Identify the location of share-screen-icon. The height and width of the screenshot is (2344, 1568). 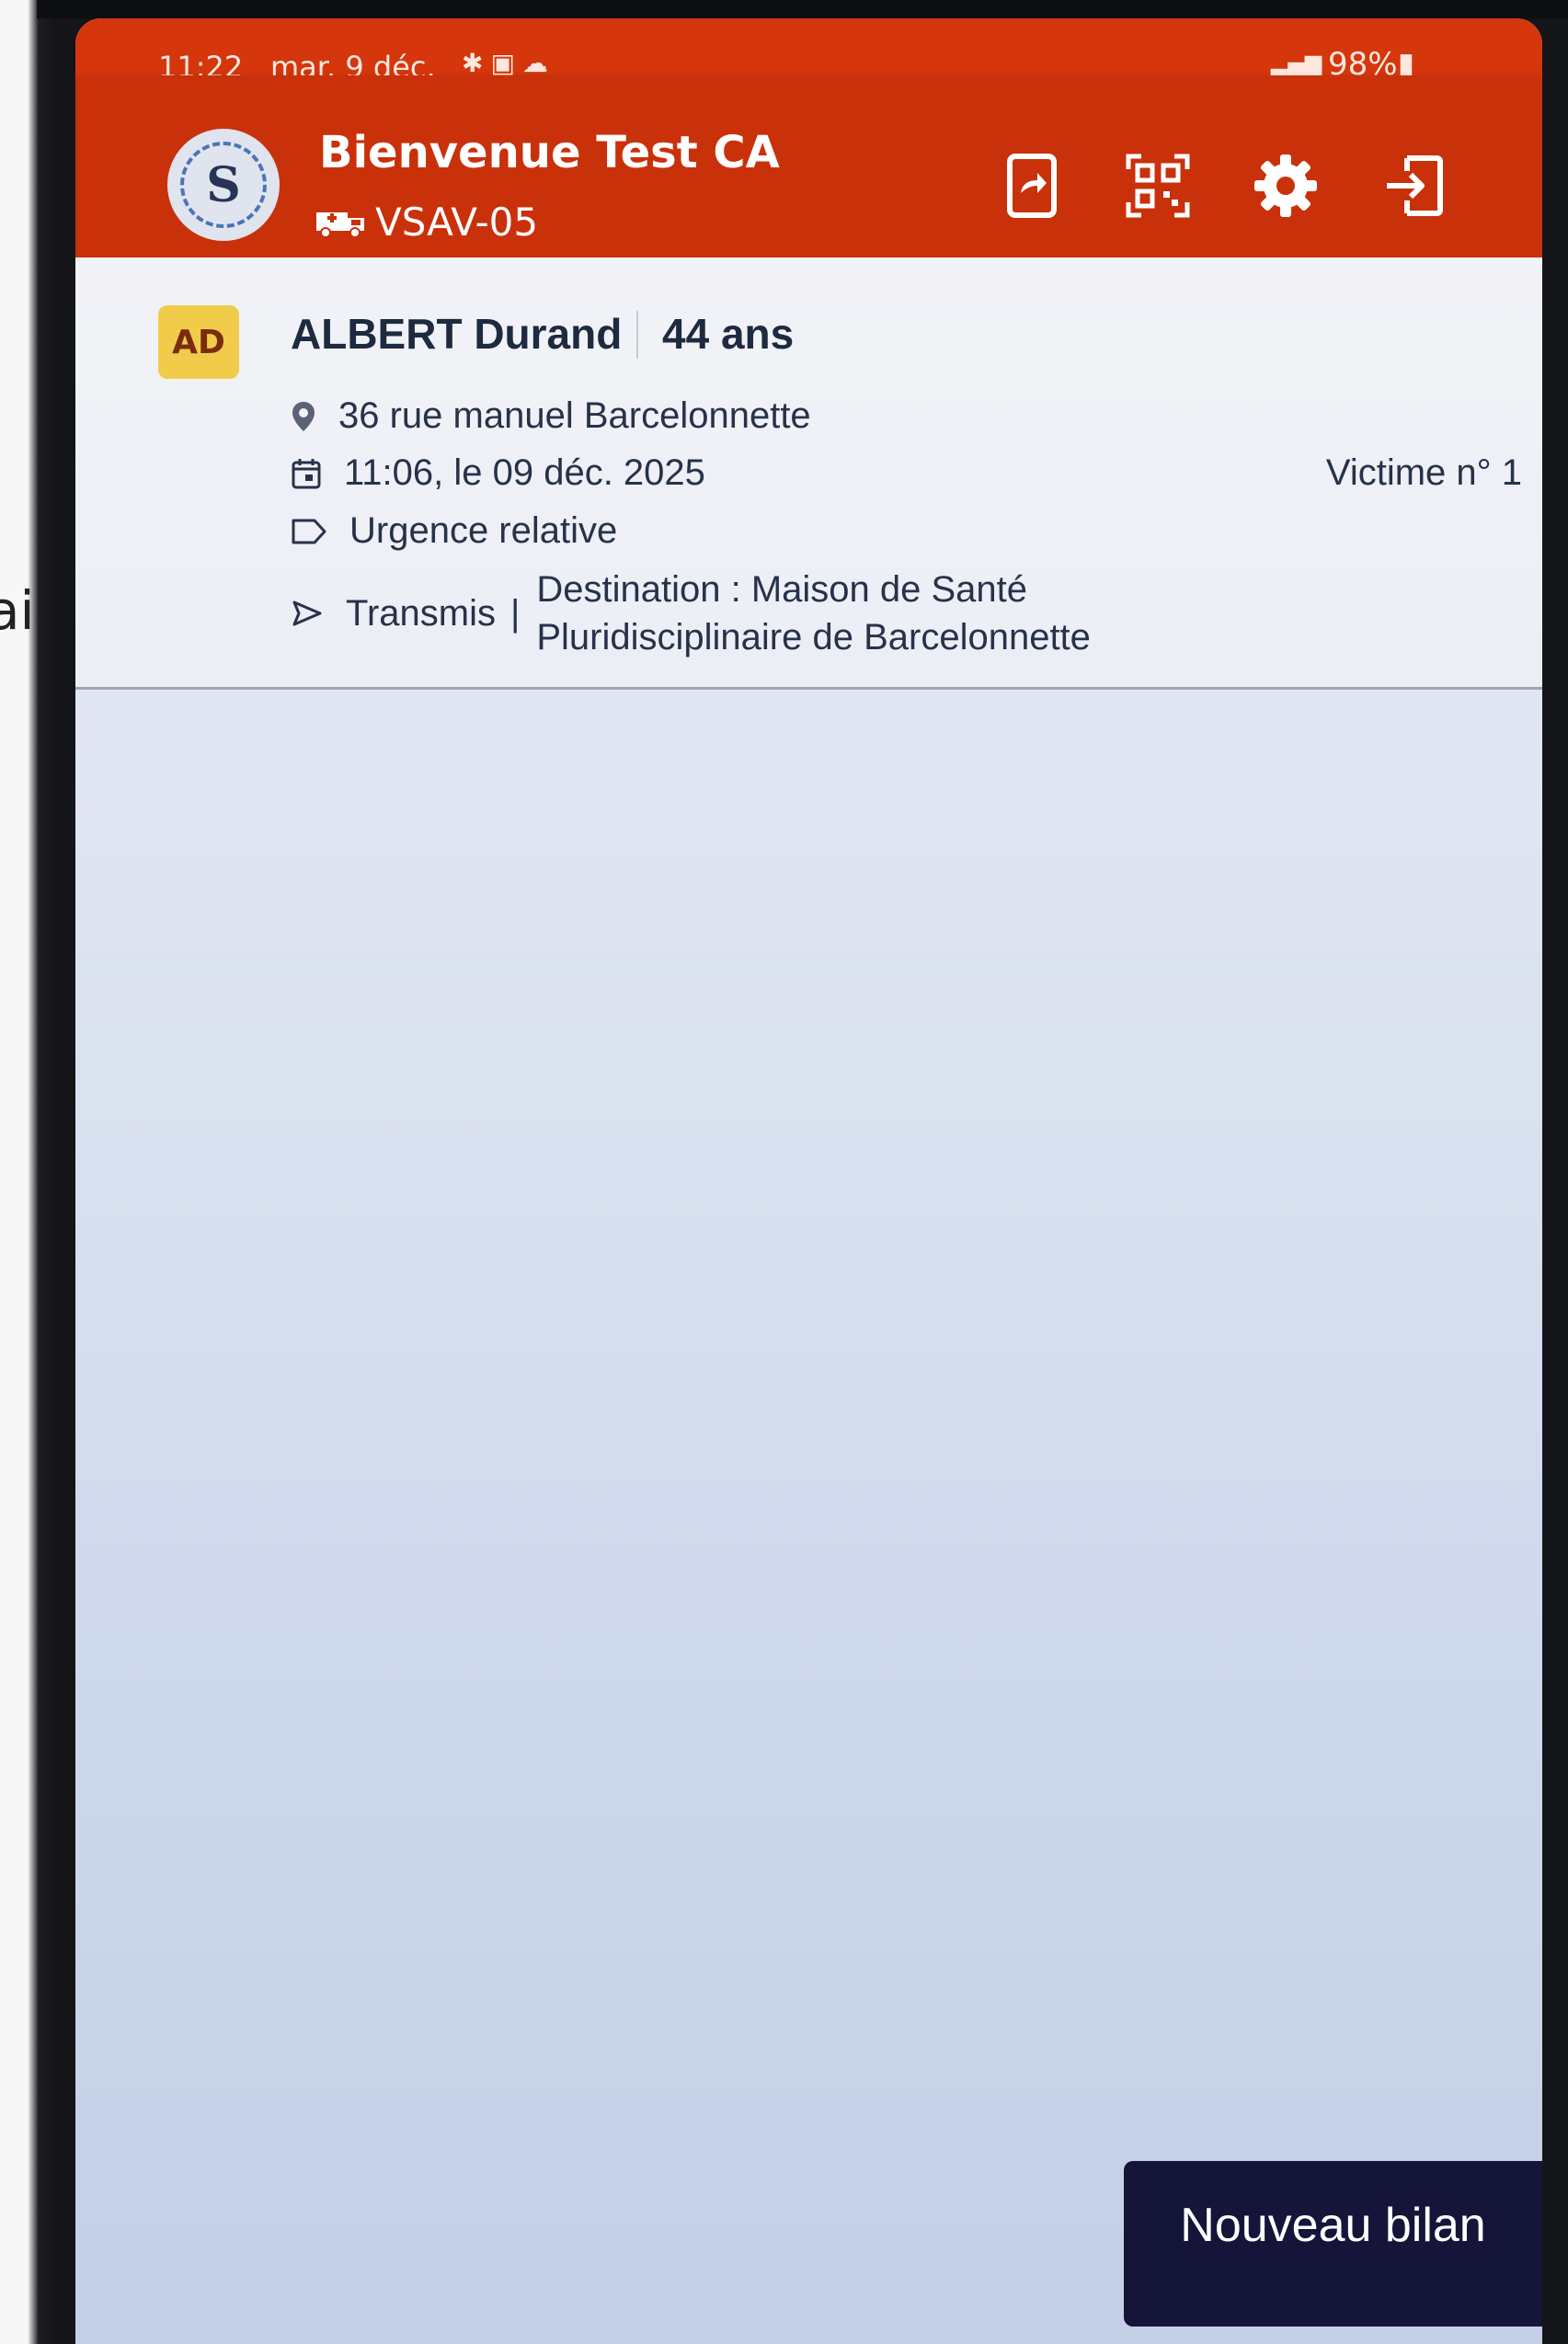
(1032, 186).